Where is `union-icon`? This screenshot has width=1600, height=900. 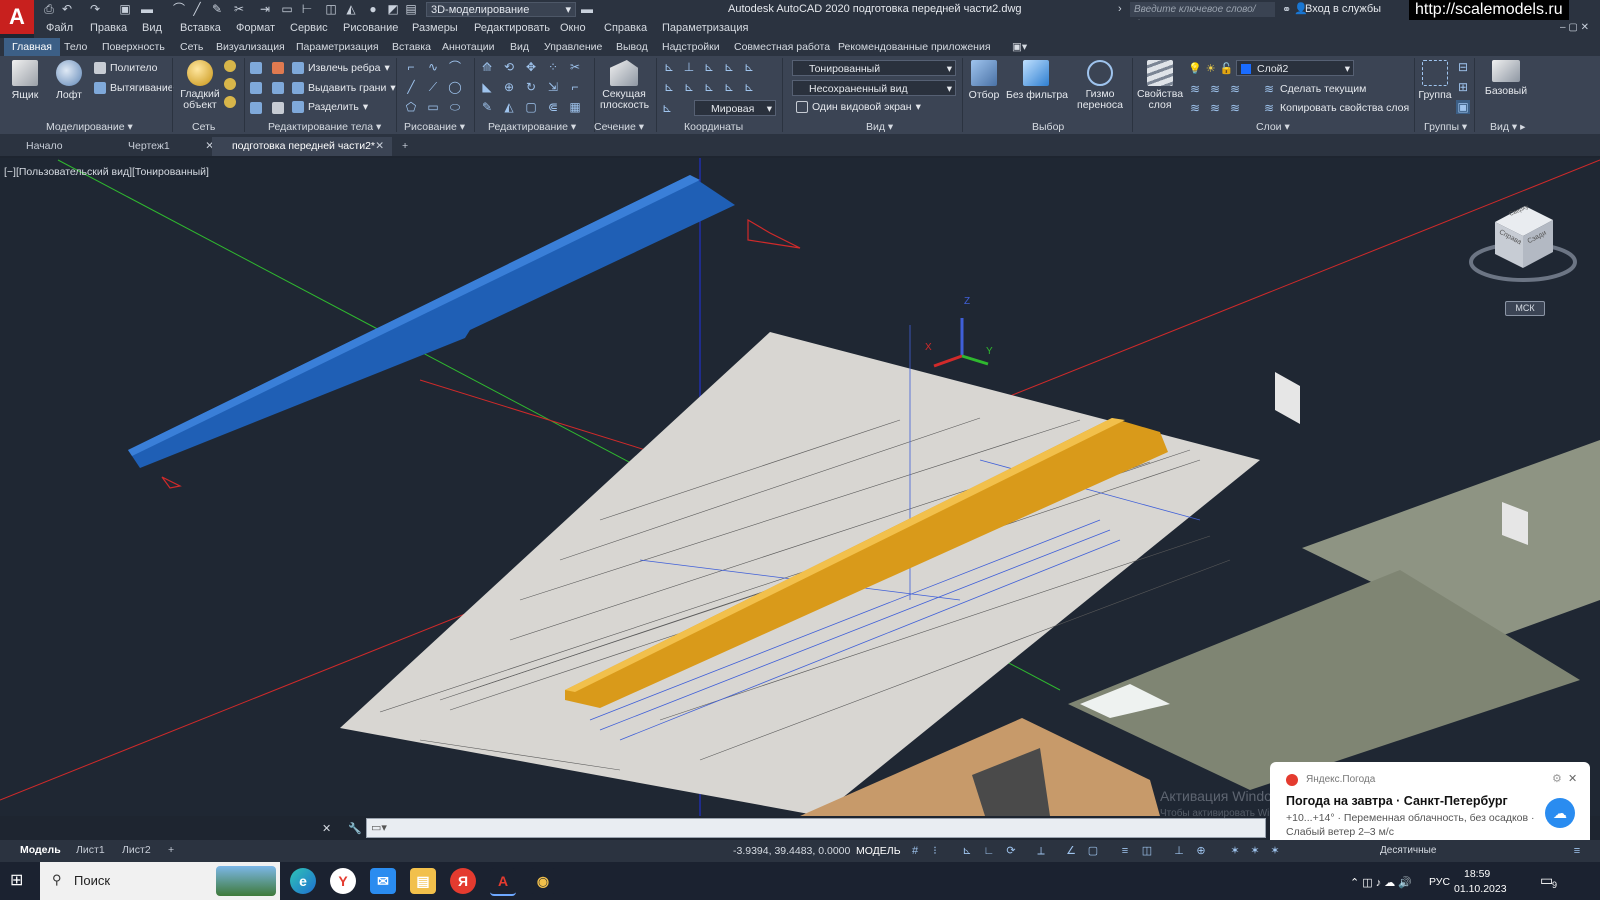 union-icon is located at coordinates (256, 68).